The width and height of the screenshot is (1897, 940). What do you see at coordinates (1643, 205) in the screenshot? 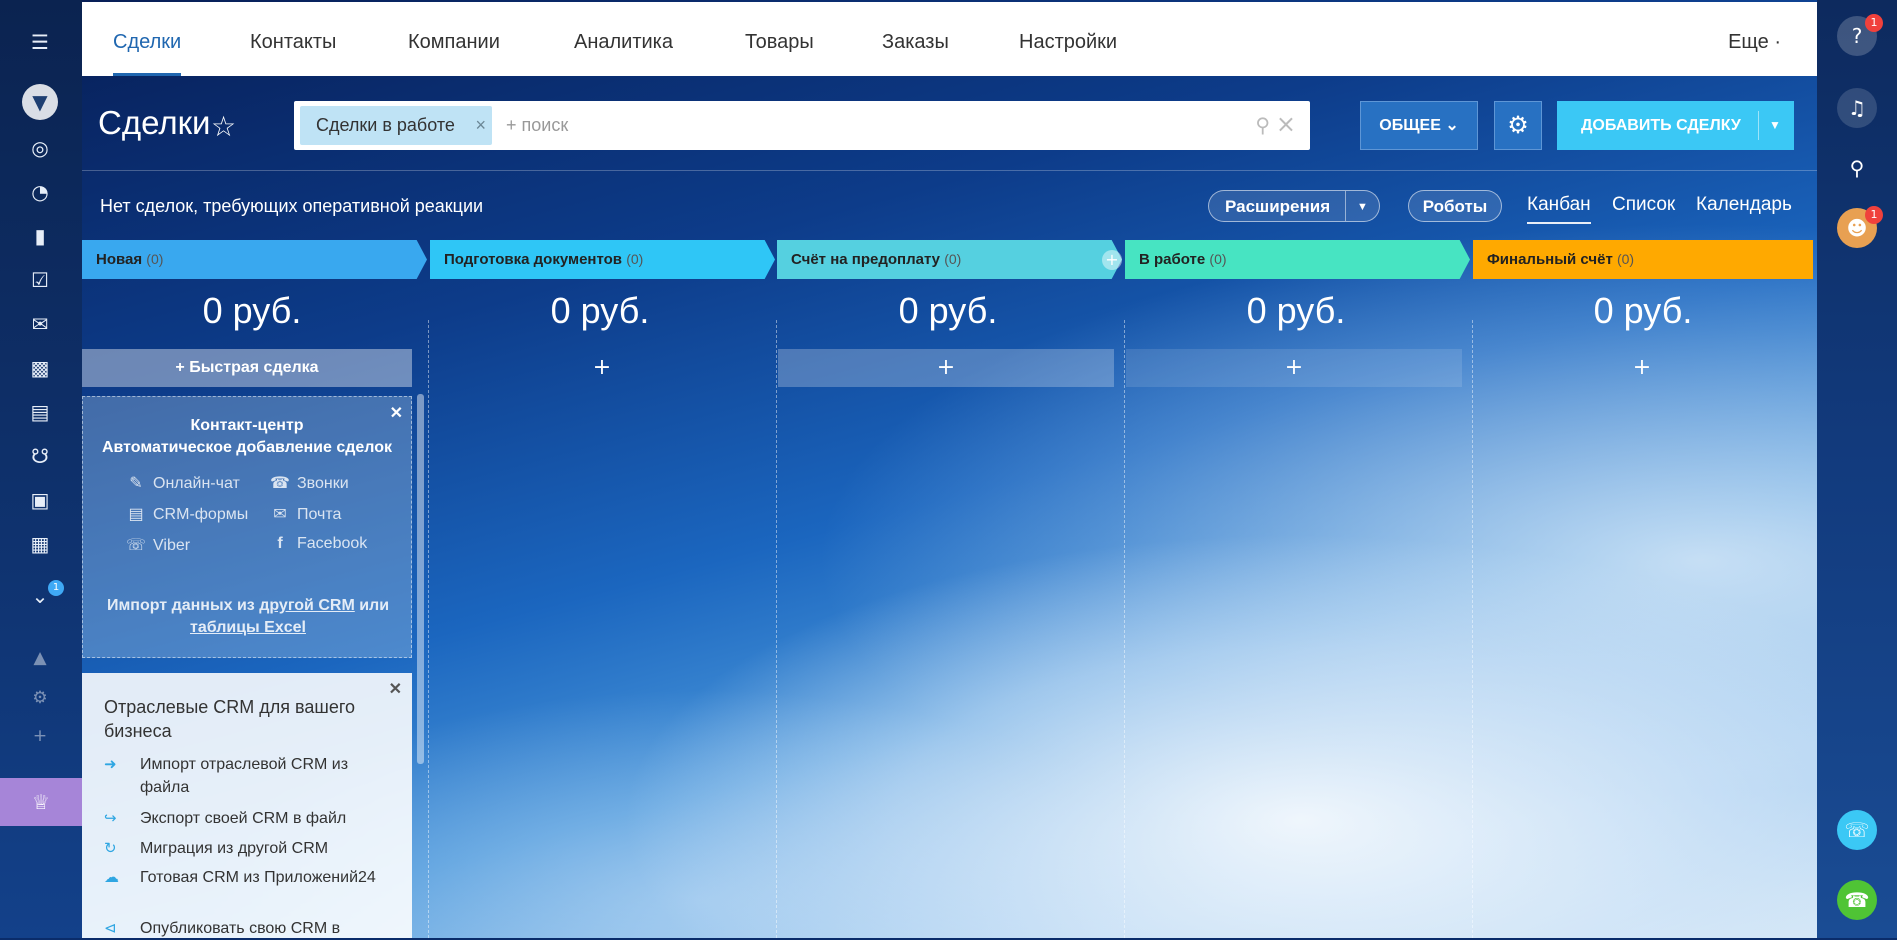
I see `view-list: Список` at bounding box center [1643, 205].